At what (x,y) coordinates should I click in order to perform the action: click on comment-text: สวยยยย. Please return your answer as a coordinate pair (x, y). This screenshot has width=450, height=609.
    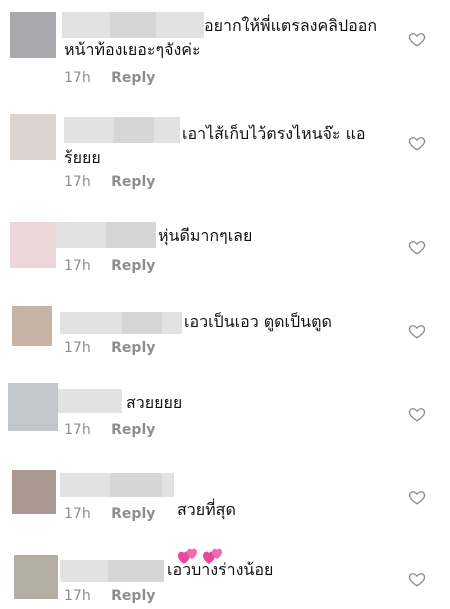
    Looking at the image, I should click on (154, 402).